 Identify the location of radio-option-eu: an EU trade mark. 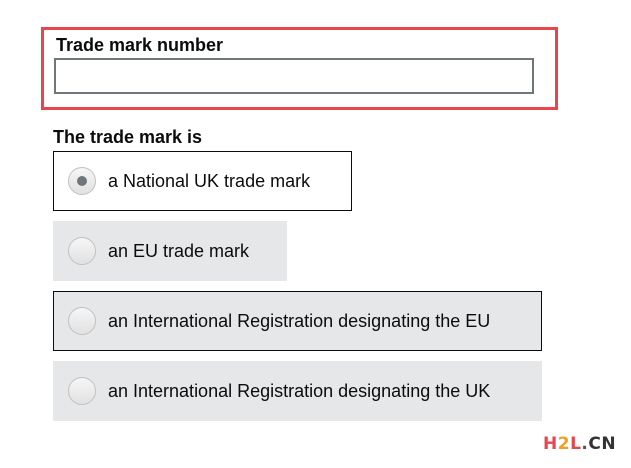
(170, 251).